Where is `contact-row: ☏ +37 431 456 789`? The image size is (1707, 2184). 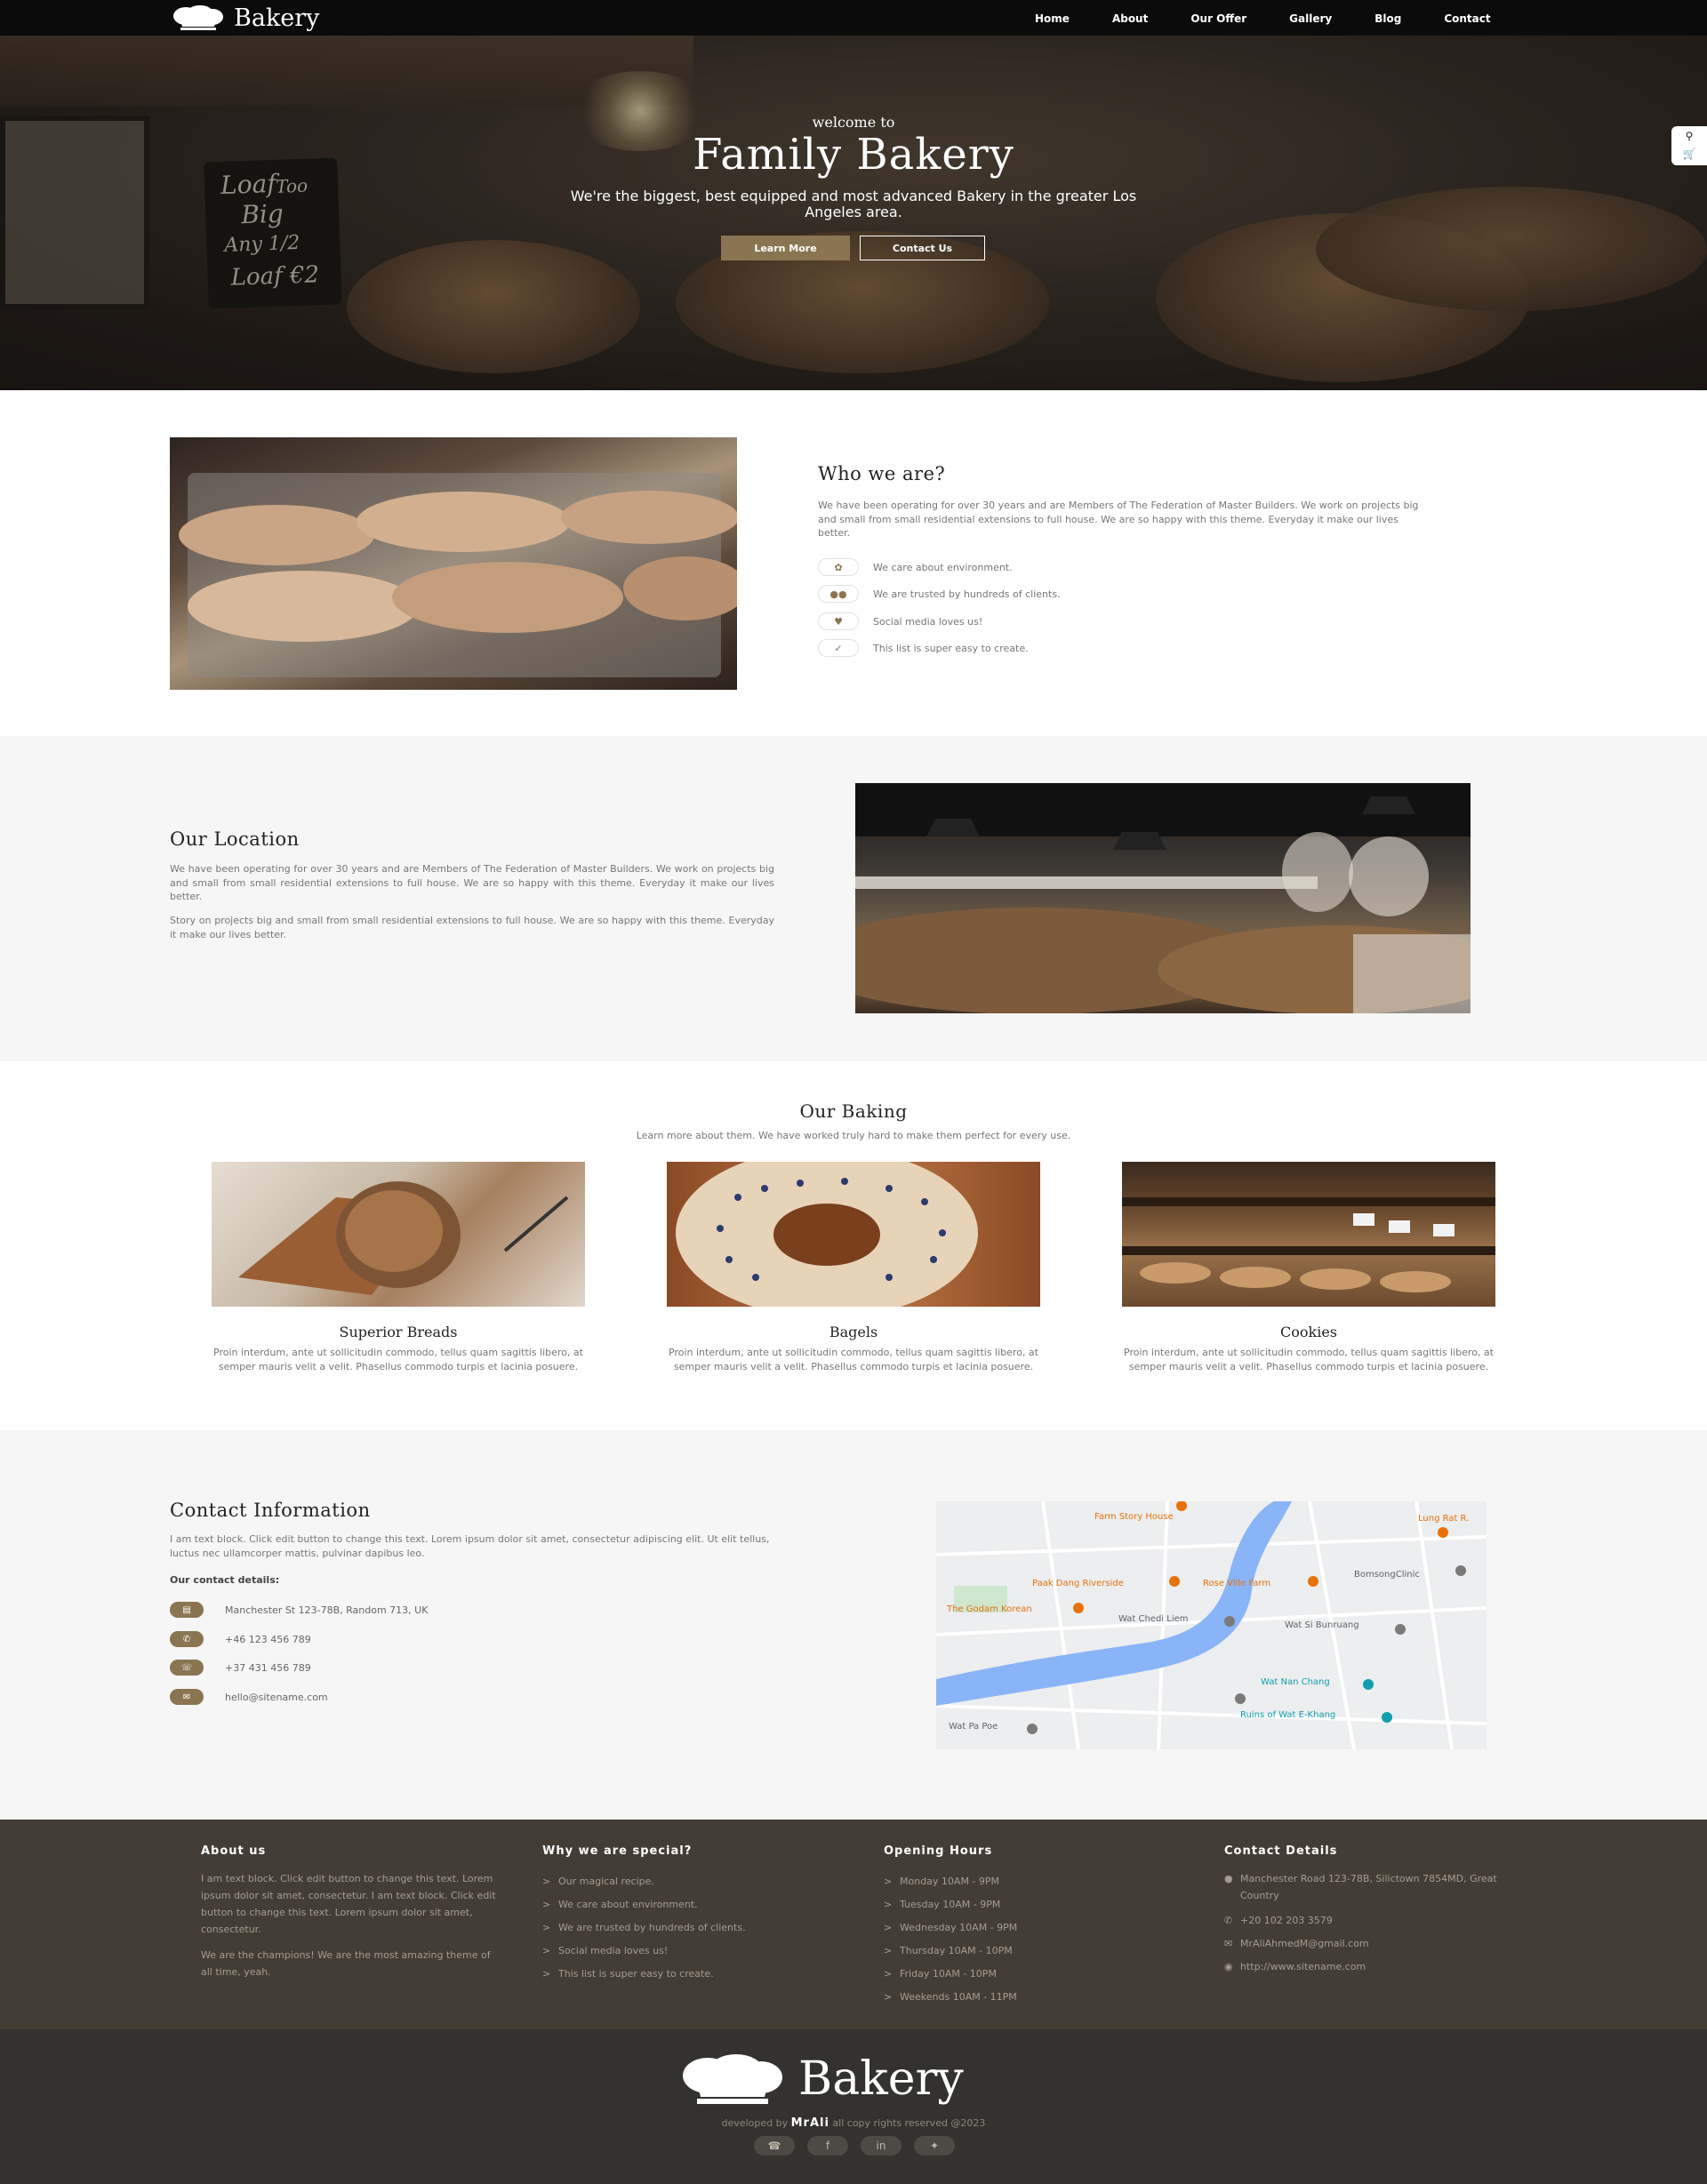 contact-row: ☏ +37 431 456 789 is located at coordinates (240, 1668).